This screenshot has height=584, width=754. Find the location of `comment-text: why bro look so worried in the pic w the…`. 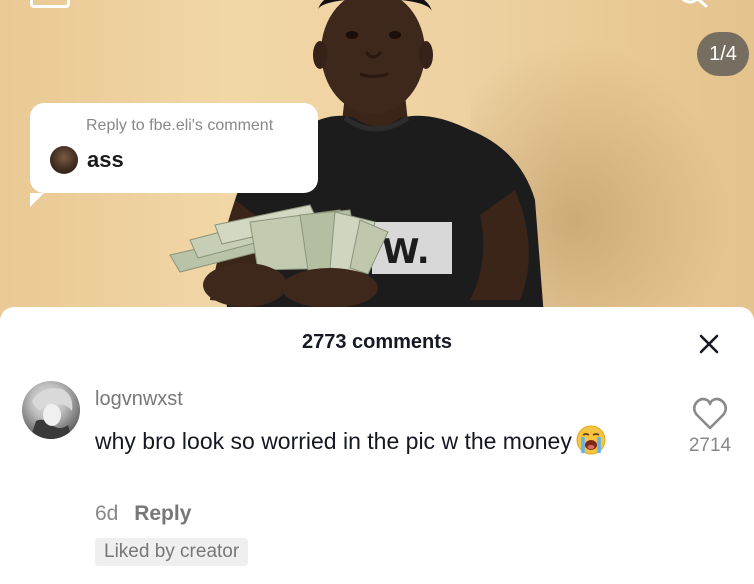

comment-text: why bro look so worried in the pic w the… is located at coordinates (333, 441).